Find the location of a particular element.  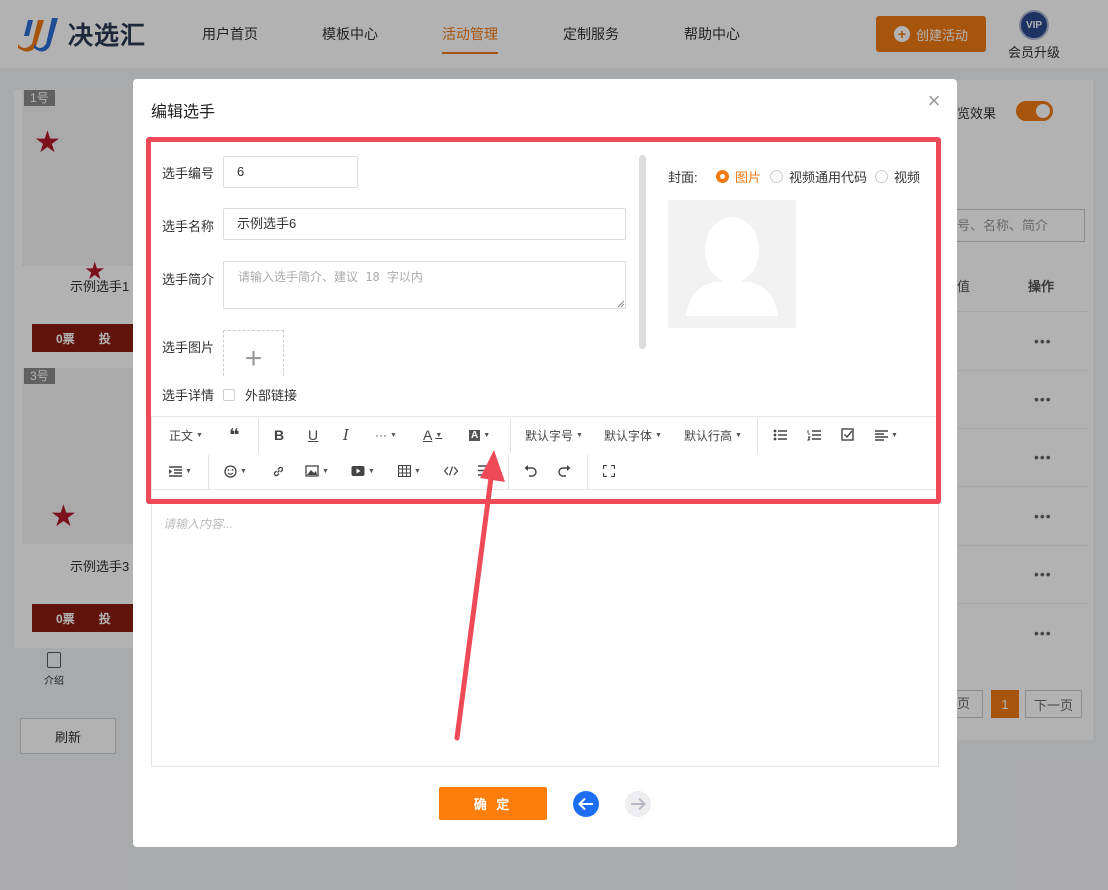

line-height-label: 默认行高 is located at coordinates (708, 435).